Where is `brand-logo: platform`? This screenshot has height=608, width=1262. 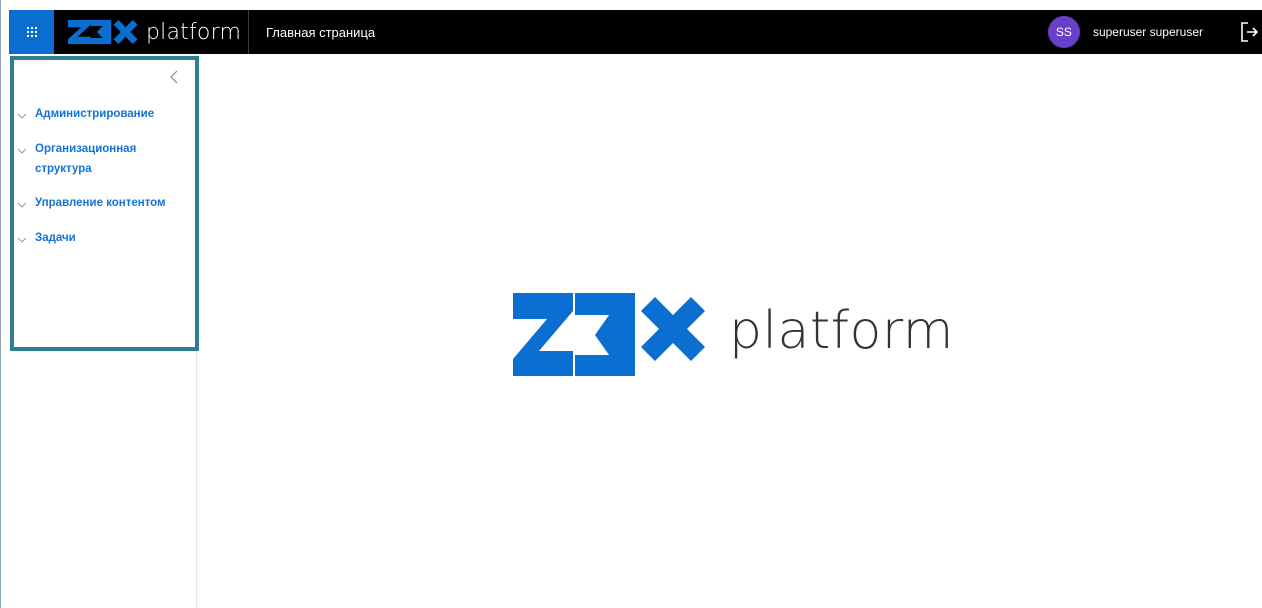 brand-logo: platform is located at coordinates (151, 32).